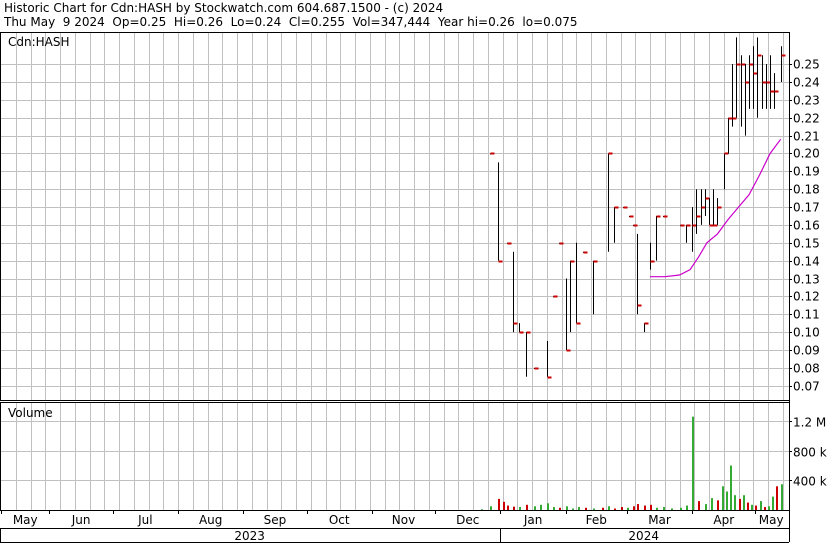 The width and height of the screenshot is (830, 543). I want to click on price-tick-label: 0.08, so click(806, 369).